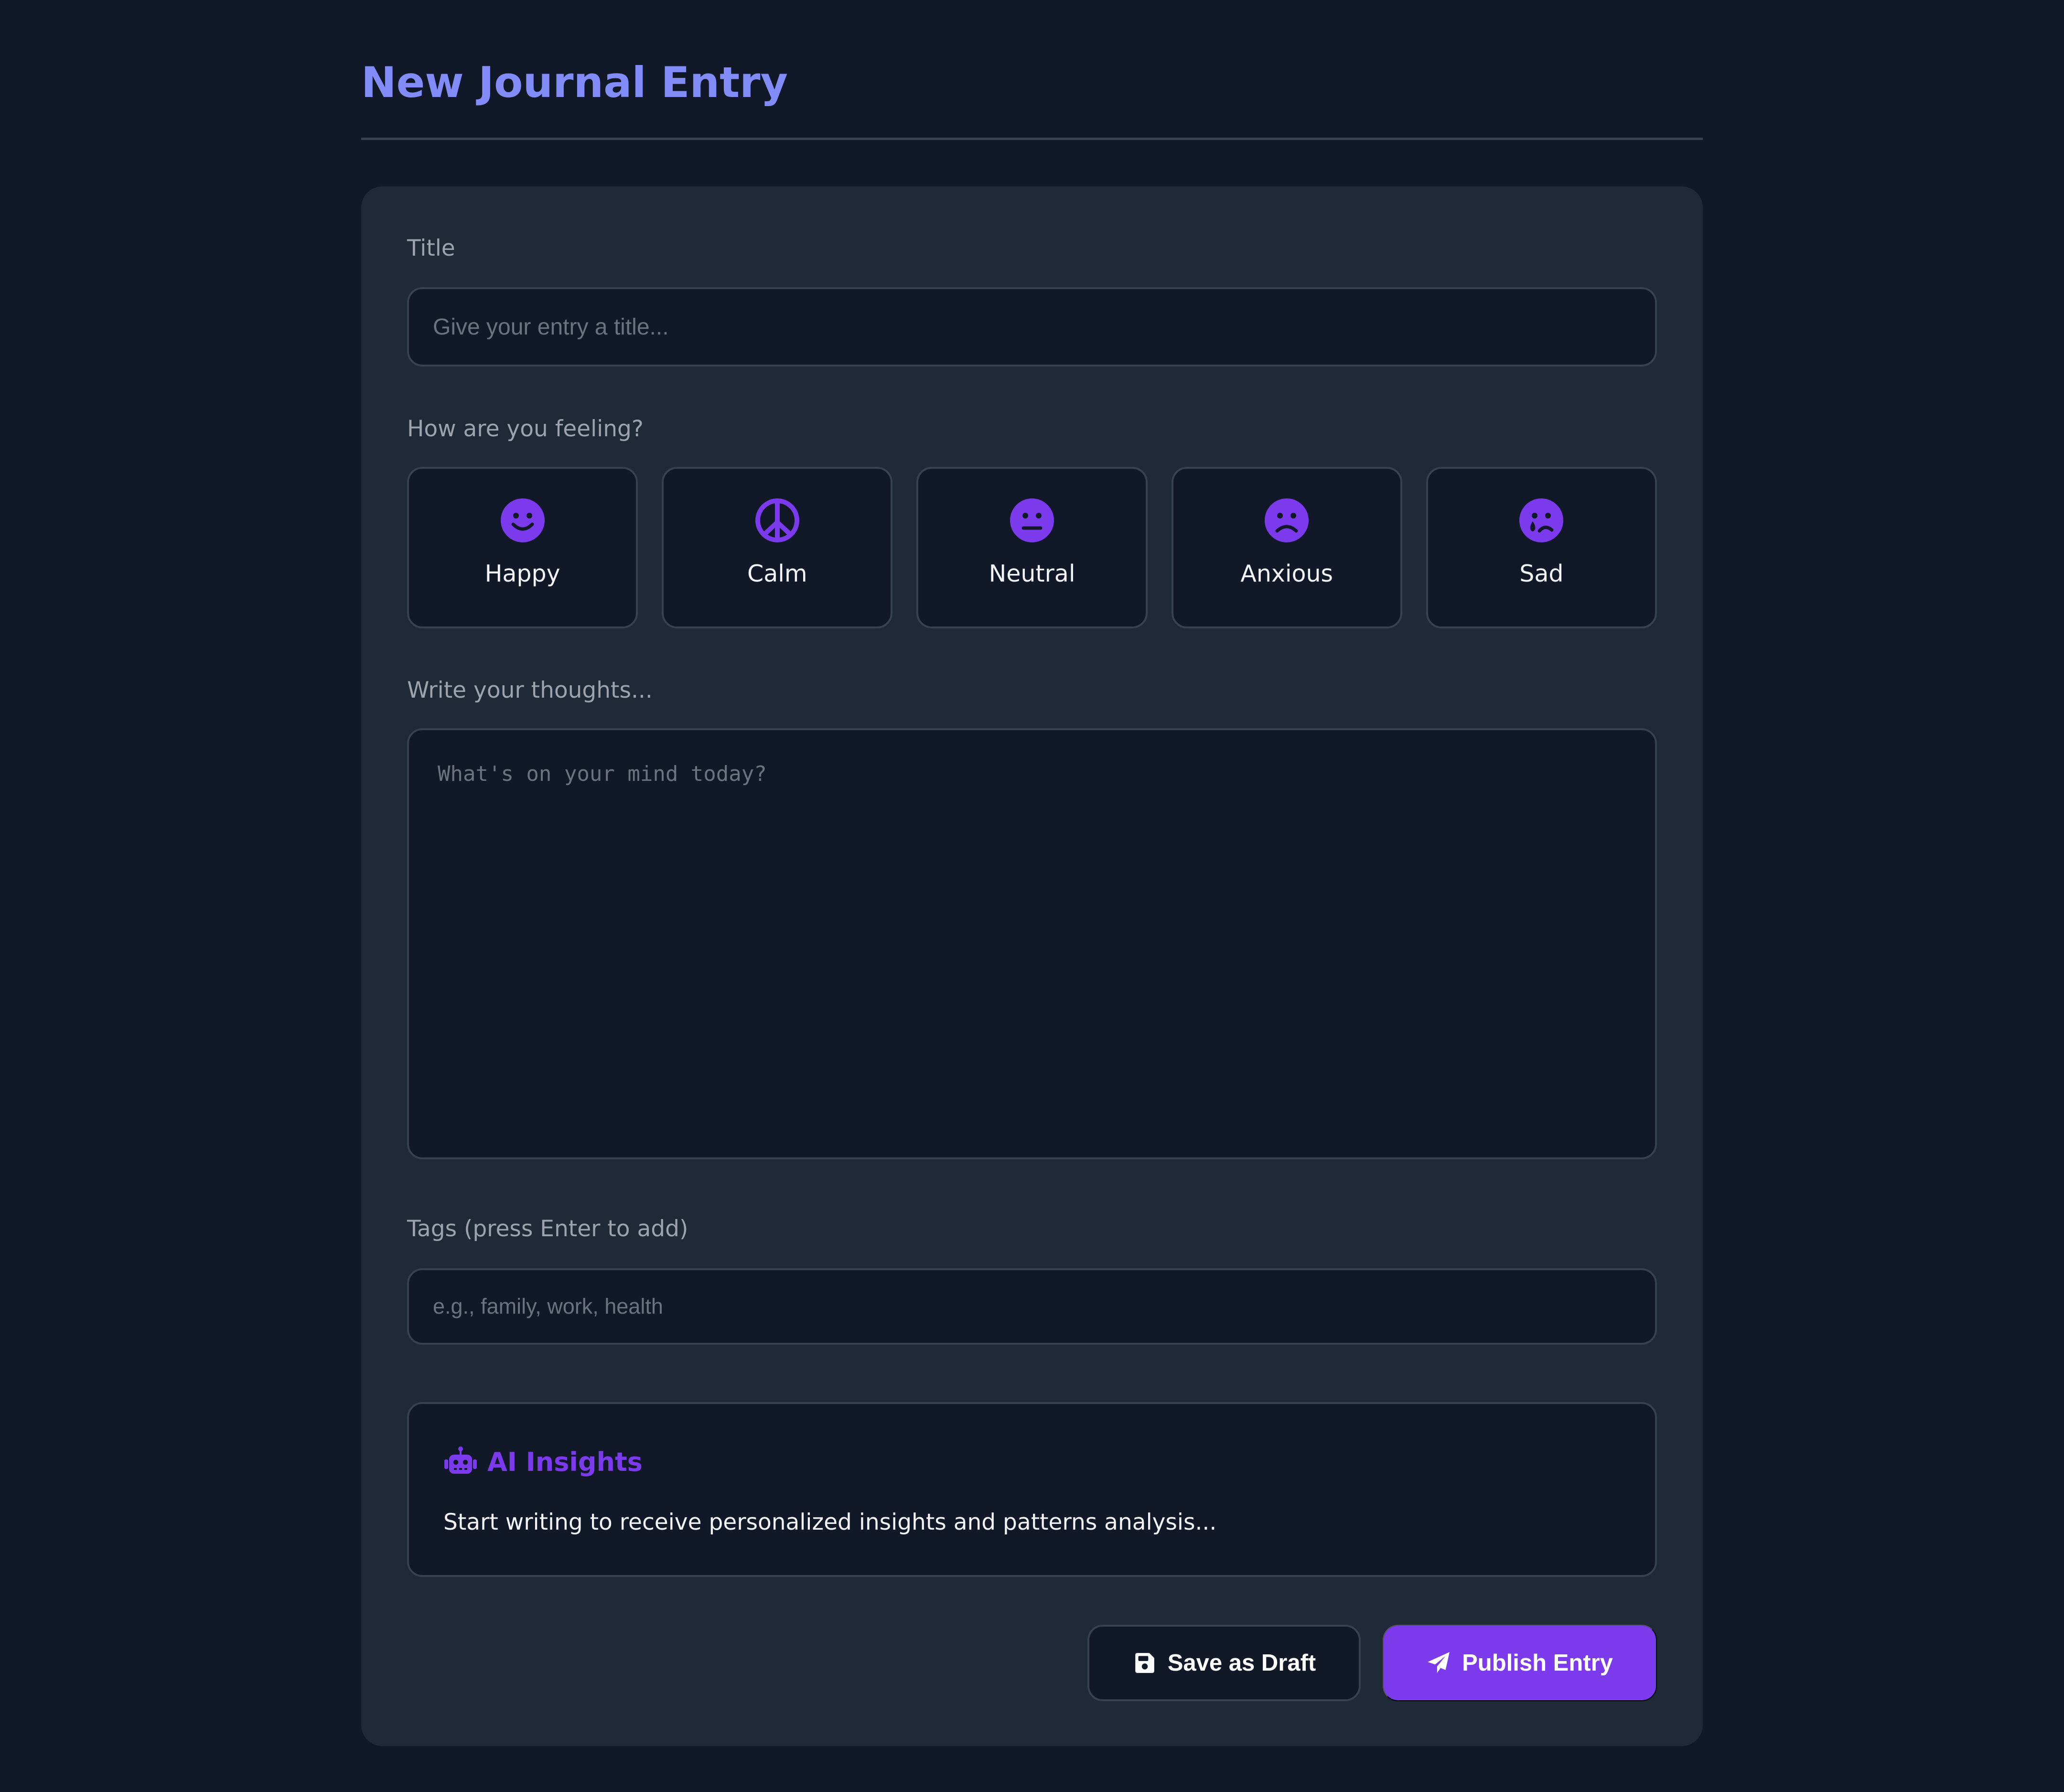 This screenshot has height=1792, width=2064. I want to click on tags-label: Tags (press Enter to add), so click(547, 1229).